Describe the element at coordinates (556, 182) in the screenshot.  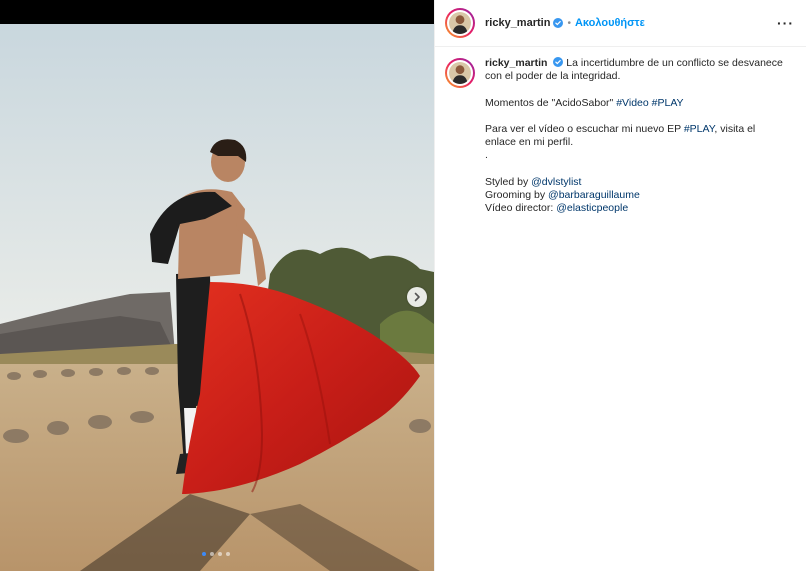
I see `stylist-mention-link: @dvlstylist` at that location.